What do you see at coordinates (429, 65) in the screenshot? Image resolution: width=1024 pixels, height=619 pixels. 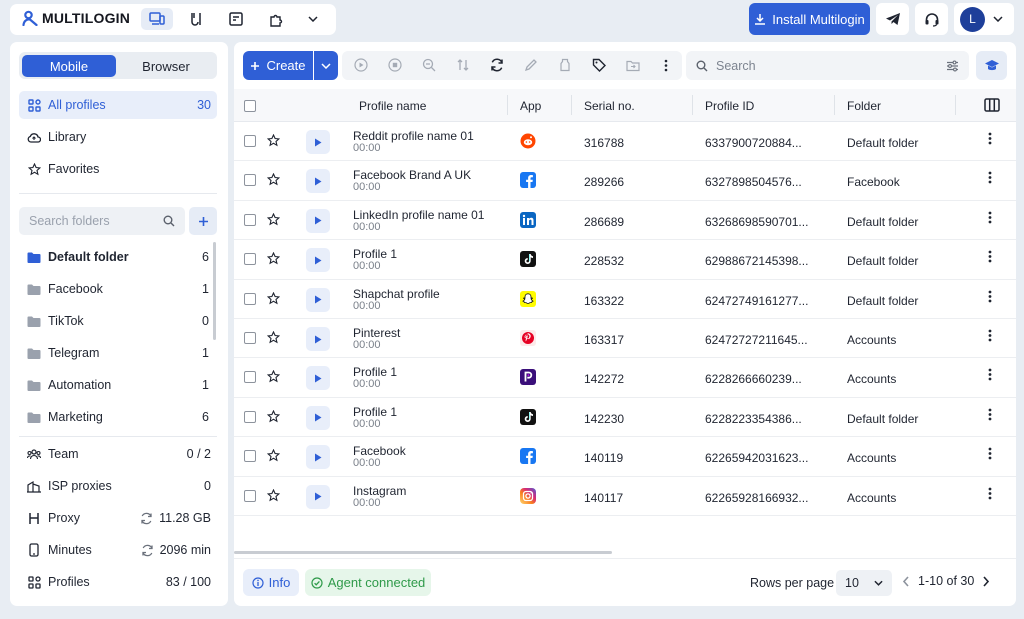 I see `zoom-out-button` at bounding box center [429, 65].